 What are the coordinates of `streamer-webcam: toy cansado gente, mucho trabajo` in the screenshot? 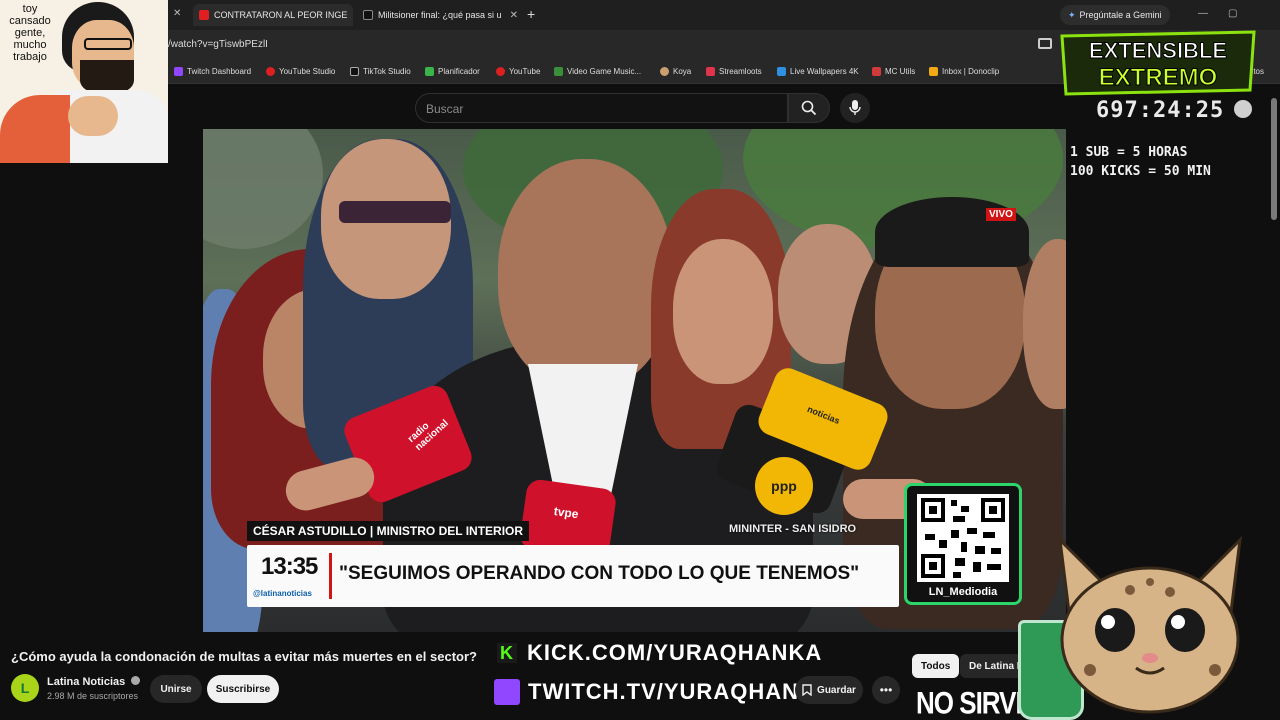 It's located at (84, 81).